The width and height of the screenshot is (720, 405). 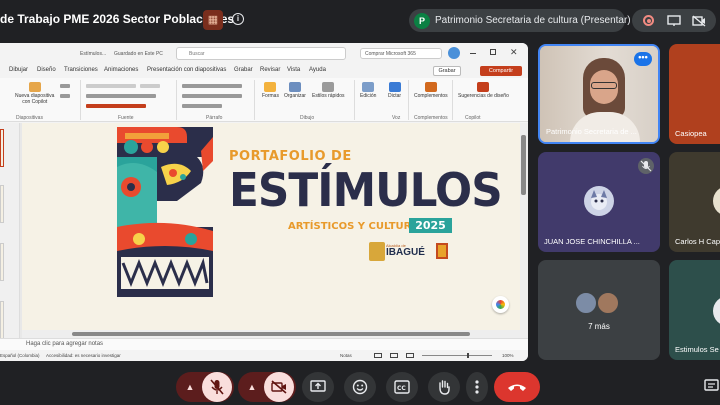 I want to click on font-size-select, so click(x=150, y=86).